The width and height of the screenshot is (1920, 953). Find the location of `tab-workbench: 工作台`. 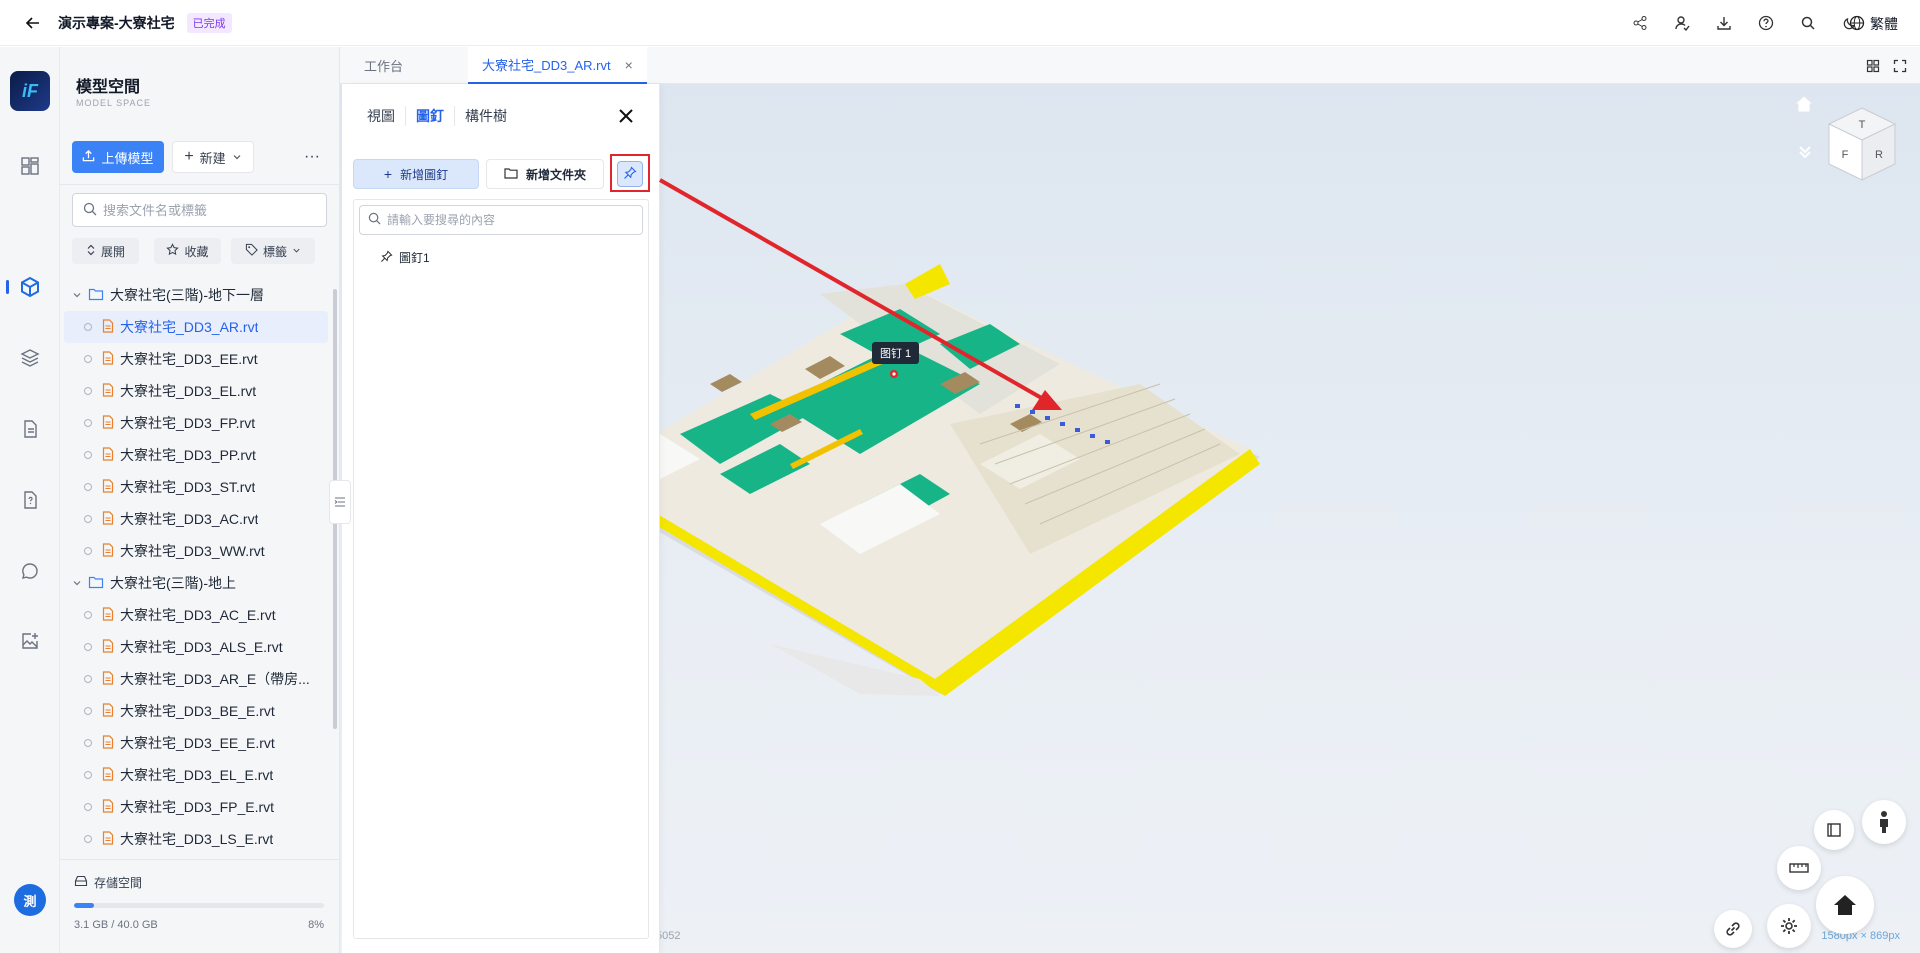

tab-workbench: 工作台 is located at coordinates (383, 65).